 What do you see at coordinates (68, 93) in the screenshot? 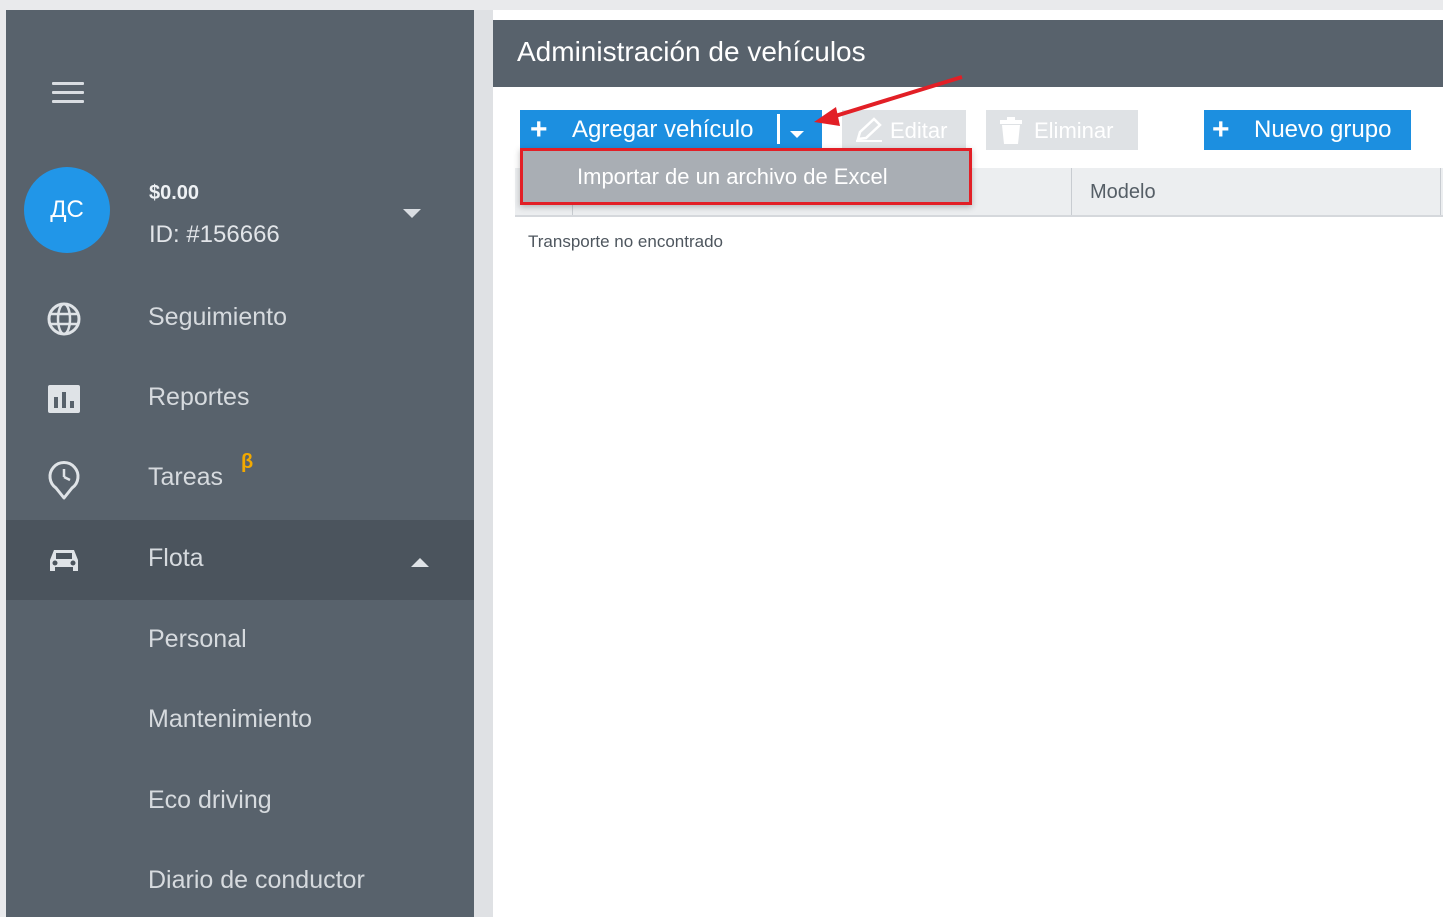
I see `hamburger-menu-icon` at bounding box center [68, 93].